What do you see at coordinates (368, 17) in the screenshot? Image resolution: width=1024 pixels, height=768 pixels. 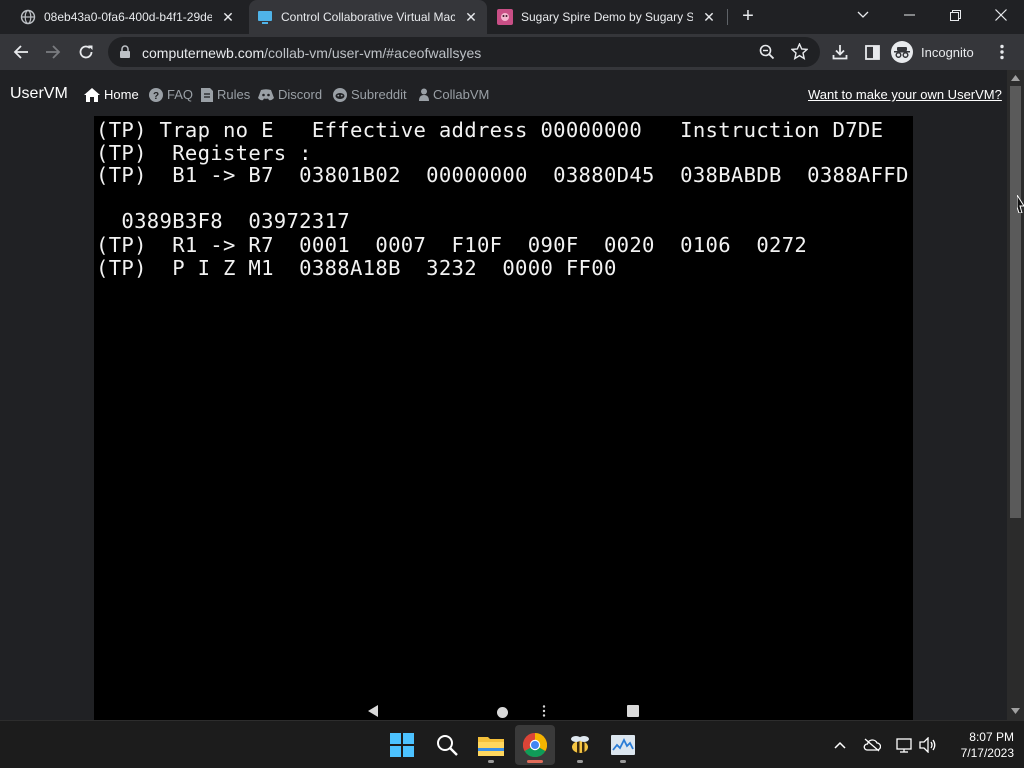 I see `tab-collabvm: Control Collaborative Virtual Mac ✕` at bounding box center [368, 17].